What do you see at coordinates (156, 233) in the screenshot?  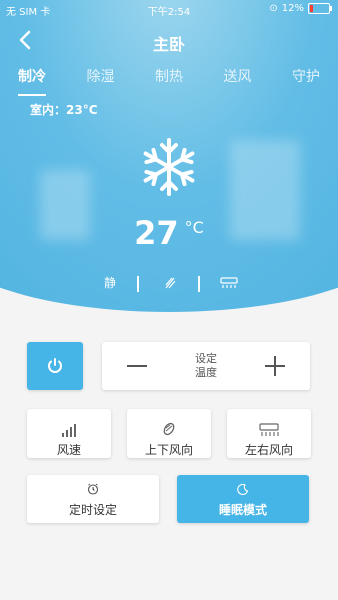 I see `temperature-value: 27` at bounding box center [156, 233].